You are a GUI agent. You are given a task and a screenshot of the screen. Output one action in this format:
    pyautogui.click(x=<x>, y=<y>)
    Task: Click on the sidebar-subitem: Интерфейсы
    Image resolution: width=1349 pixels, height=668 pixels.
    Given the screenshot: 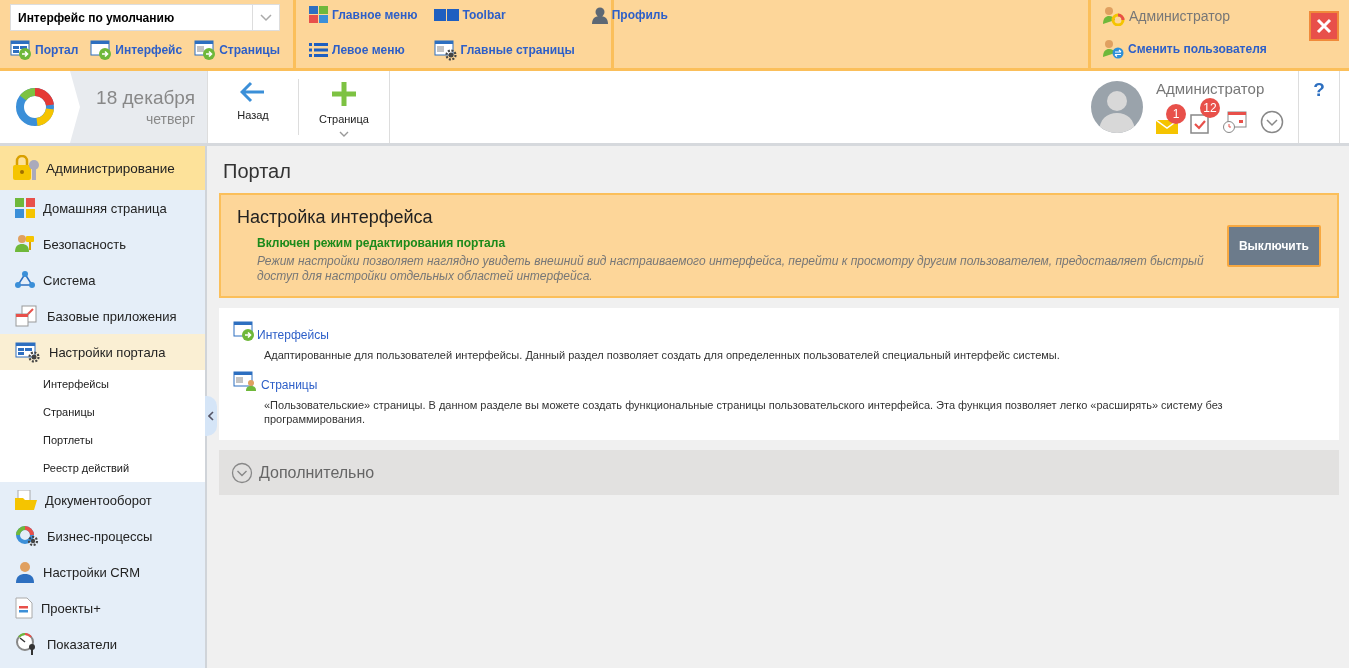 What is the action you would take?
    pyautogui.click(x=102, y=384)
    